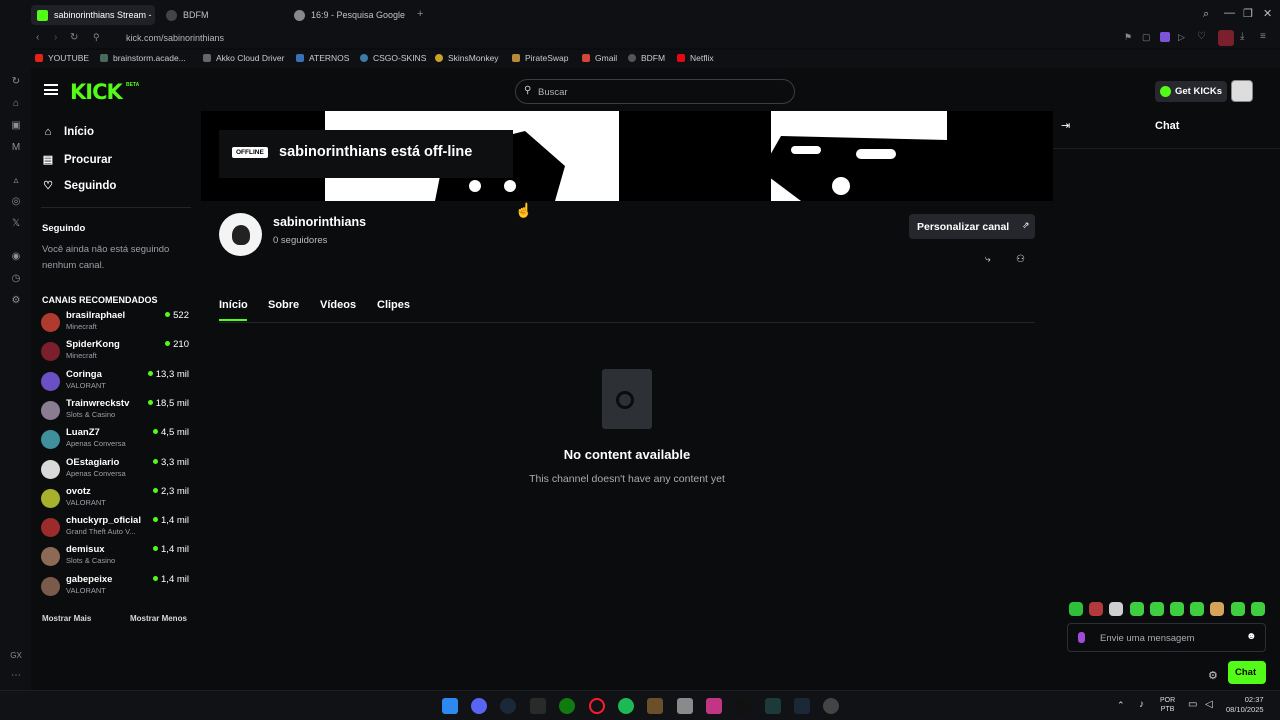 This screenshot has height=720, width=1280. I want to click on terminal-app-icon, so click(773, 706).